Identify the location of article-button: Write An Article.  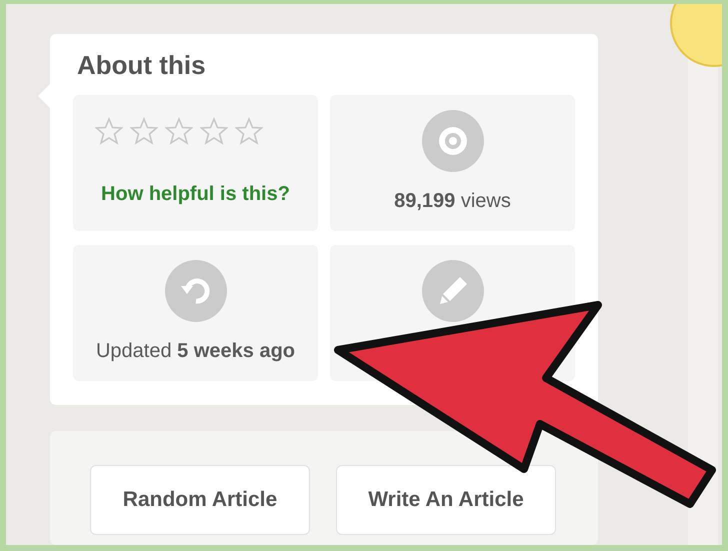
(446, 500).